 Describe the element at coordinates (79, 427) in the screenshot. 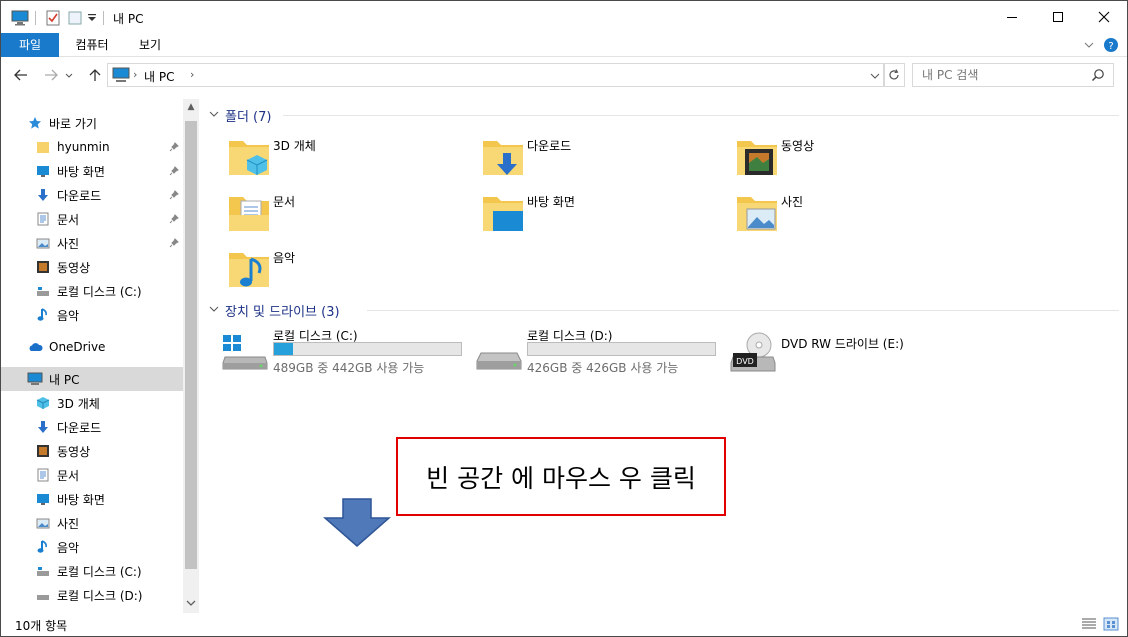

I see `sidebar-item-label: 다운로드` at that location.